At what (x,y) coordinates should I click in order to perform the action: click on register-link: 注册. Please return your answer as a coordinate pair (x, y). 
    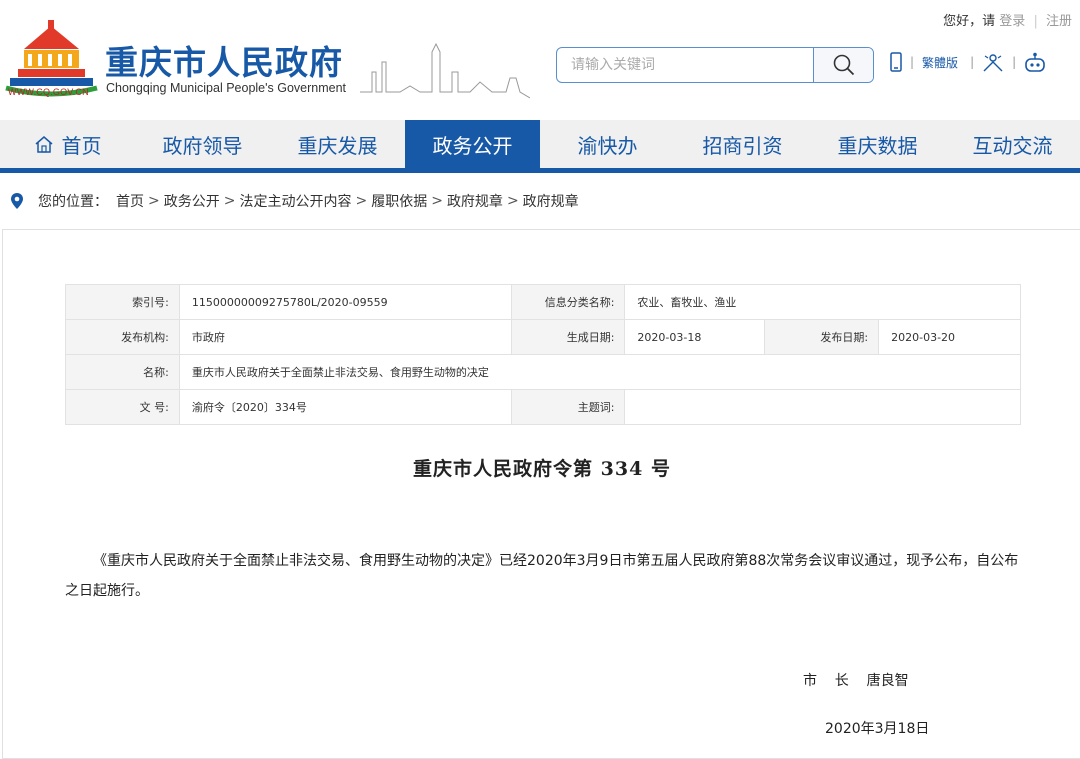
    Looking at the image, I should click on (1059, 21).